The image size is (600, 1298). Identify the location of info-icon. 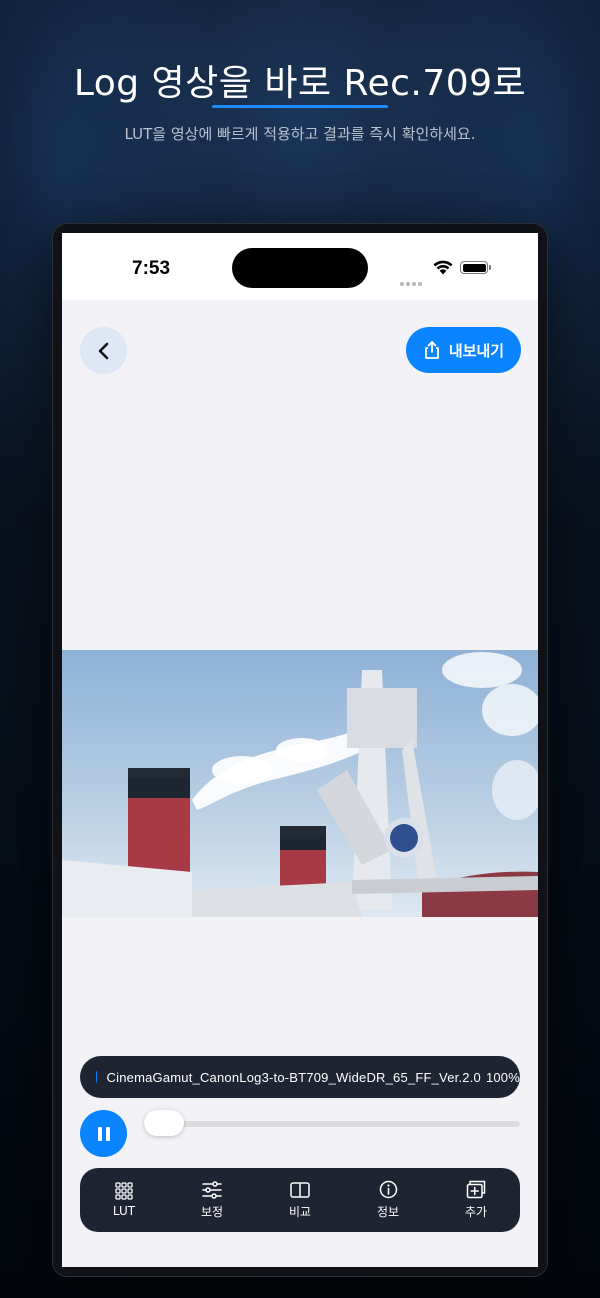
(388, 1189).